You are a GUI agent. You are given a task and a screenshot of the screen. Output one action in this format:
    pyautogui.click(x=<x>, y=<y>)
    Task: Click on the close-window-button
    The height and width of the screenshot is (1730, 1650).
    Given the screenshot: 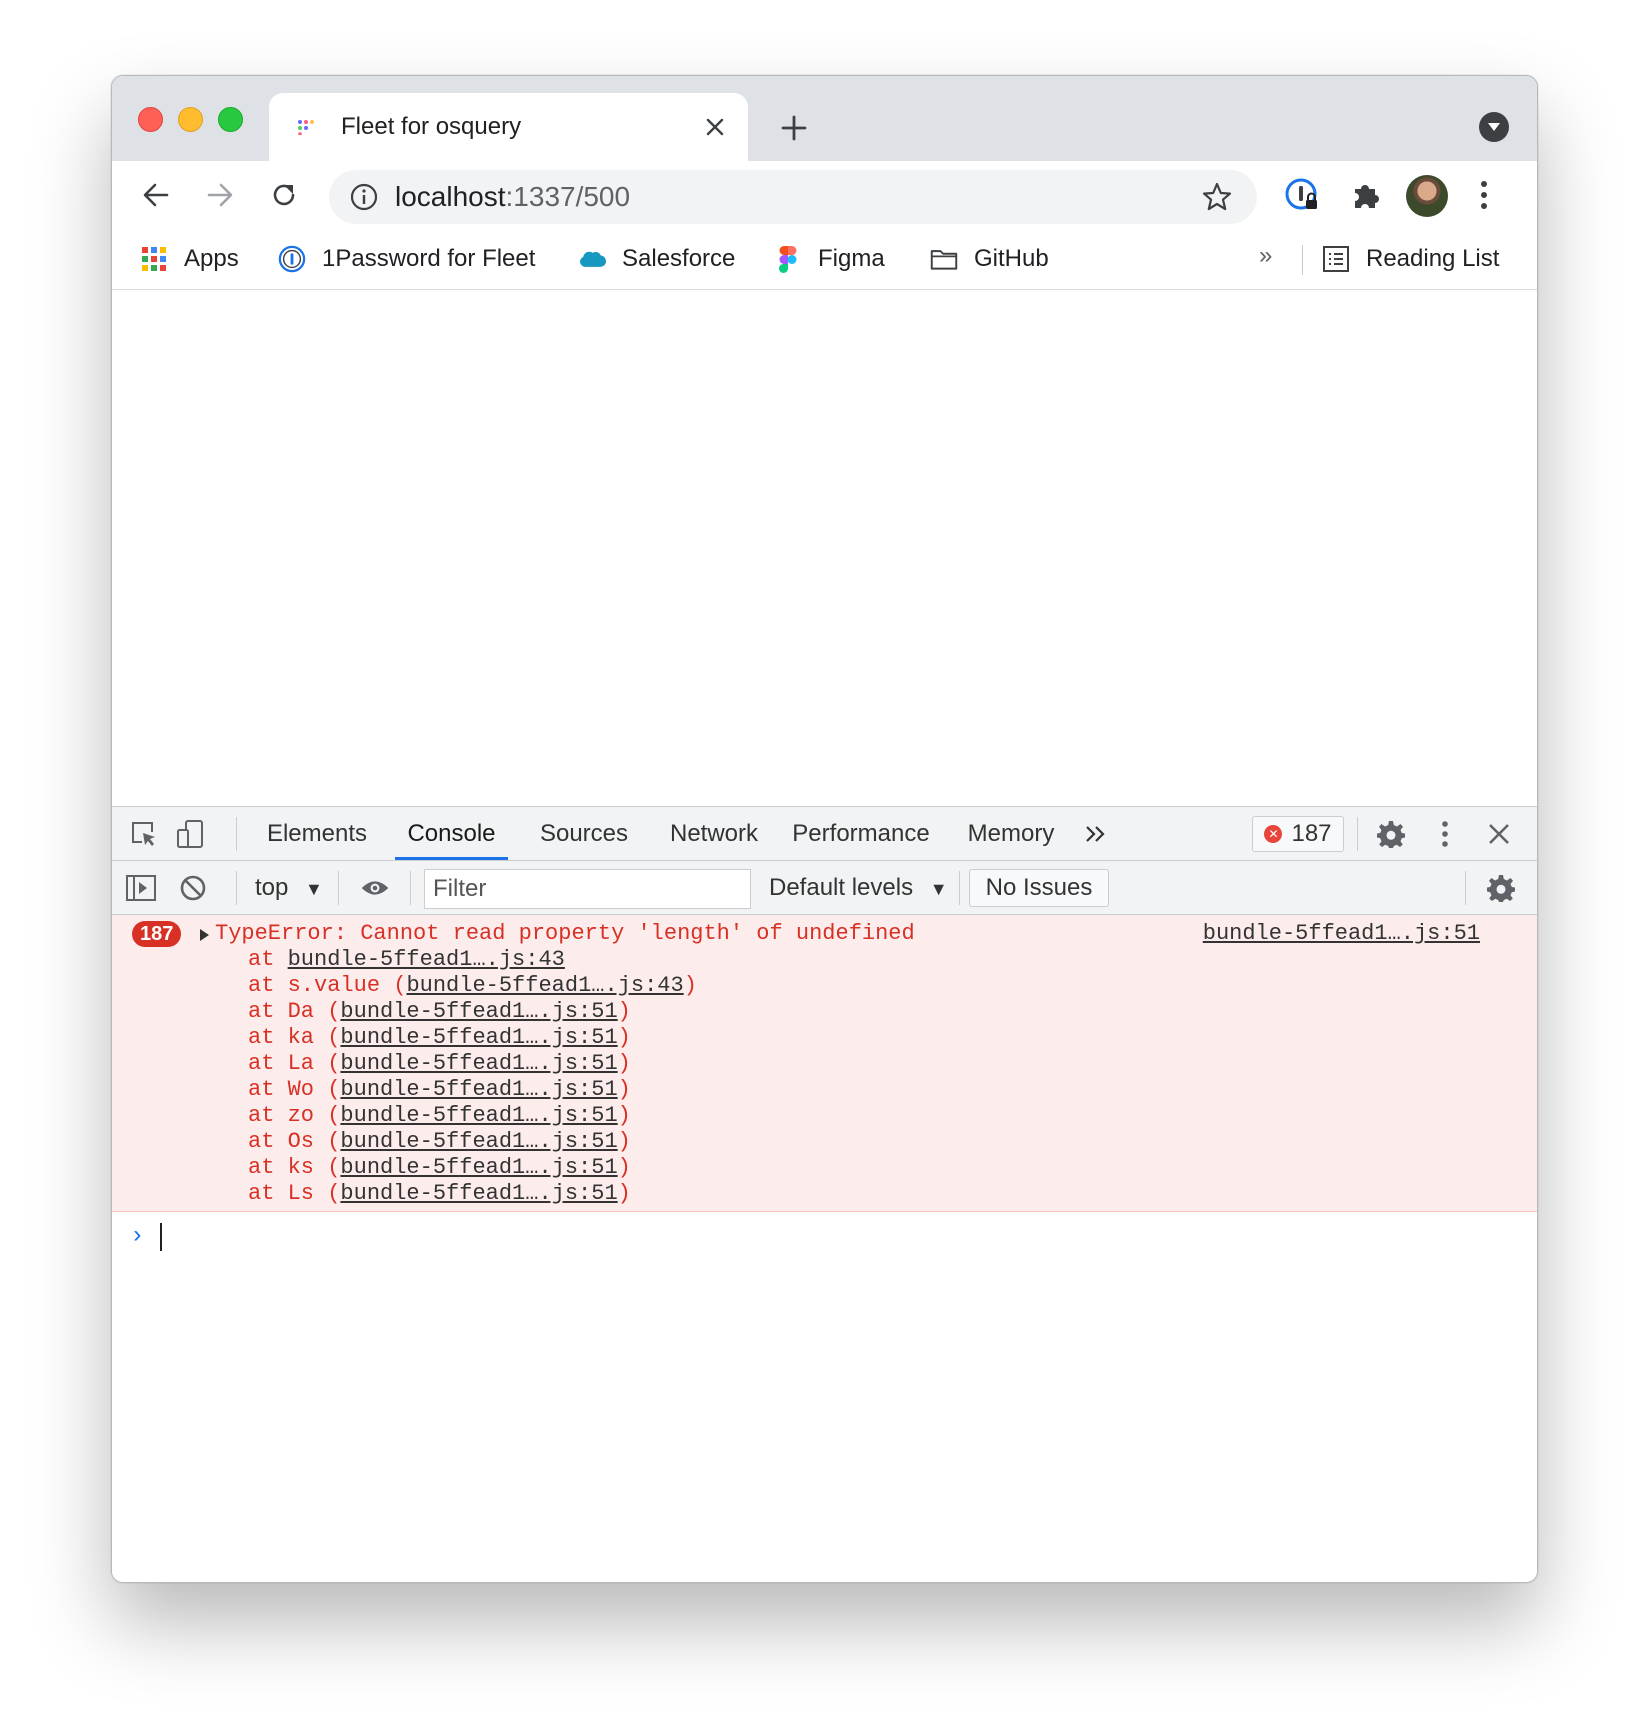 What is the action you would take?
    pyautogui.click(x=150, y=119)
    